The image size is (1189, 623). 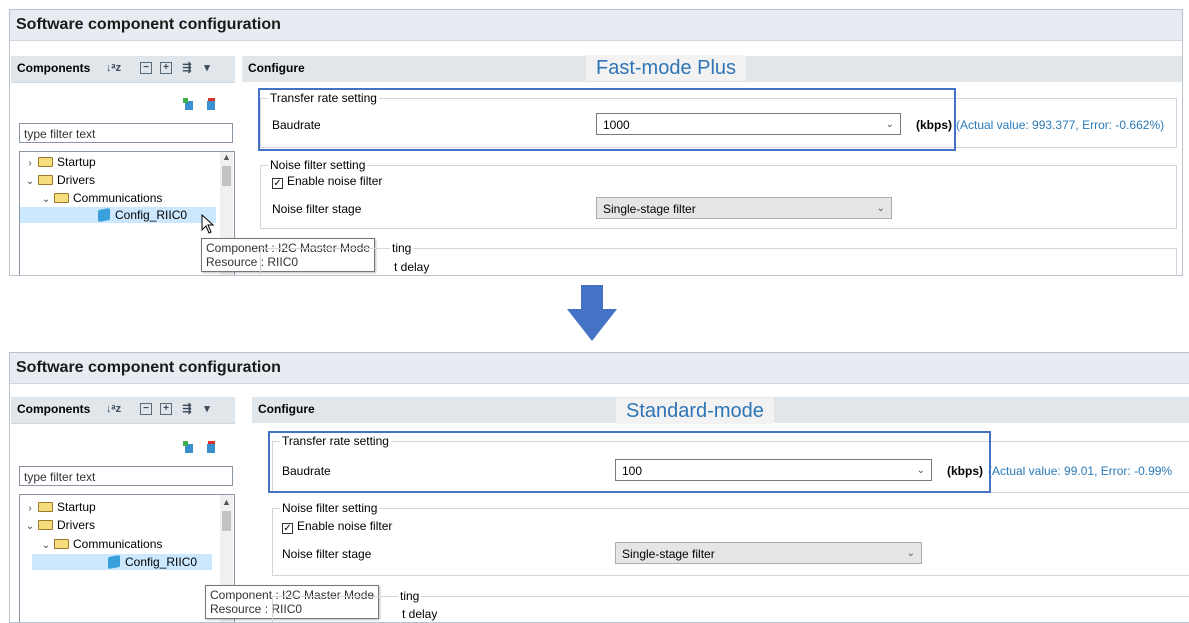 What do you see at coordinates (208, 224) in the screenshot?
I see `mouse-cursor-icon` at bounding box center [208, 224].